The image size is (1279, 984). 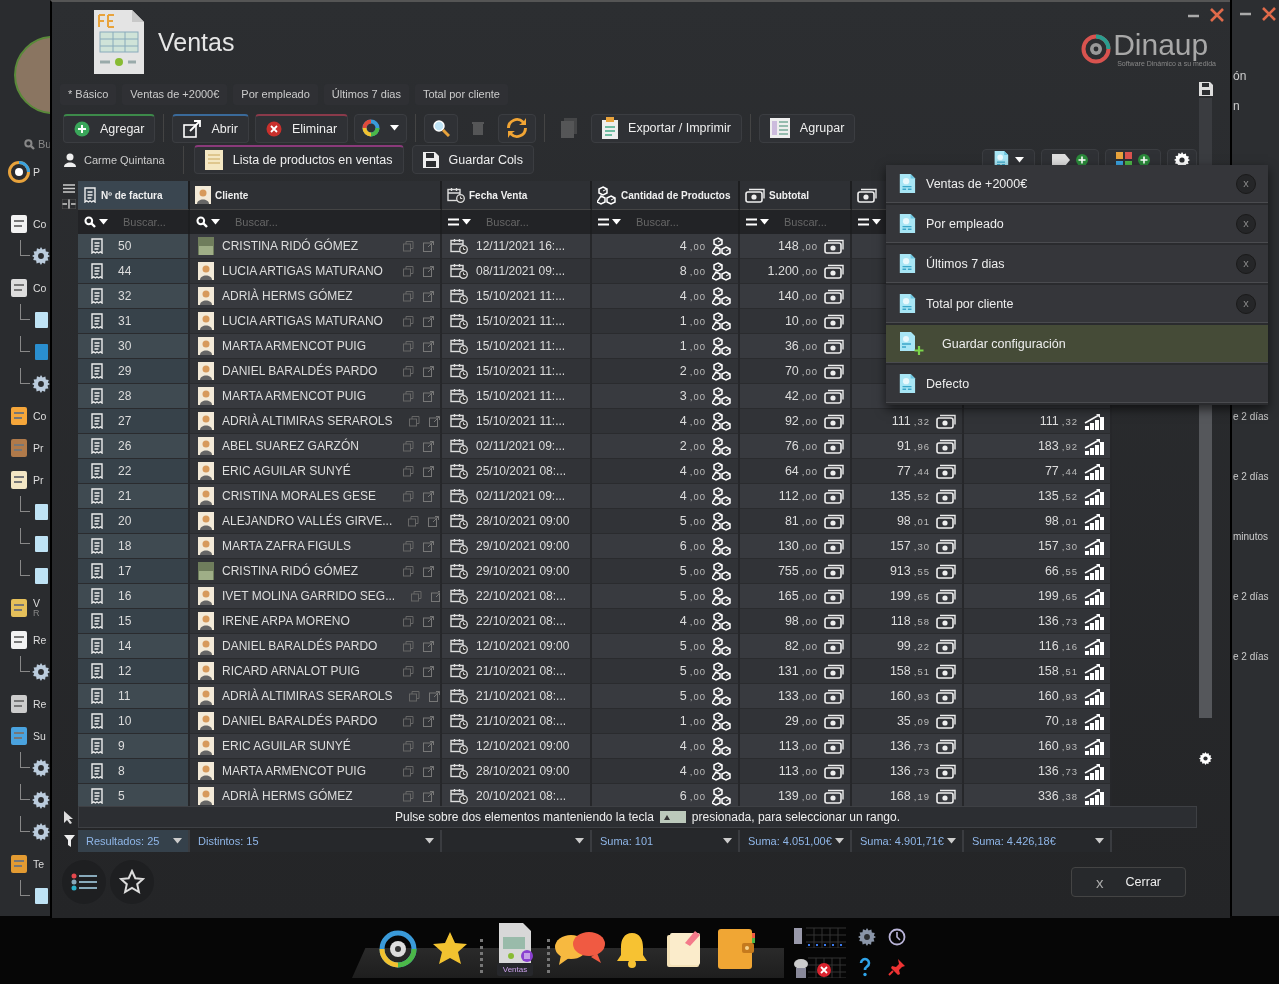 I want to click on summary-dropdown: Suma: 101, so click(x=666, y=841).